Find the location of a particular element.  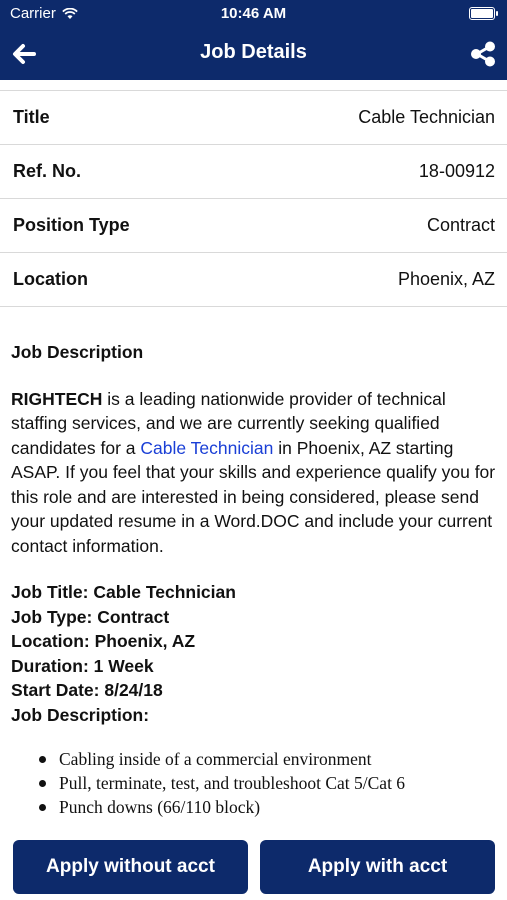

status-time: 10:46 AM is located at coordinates (253, 13).